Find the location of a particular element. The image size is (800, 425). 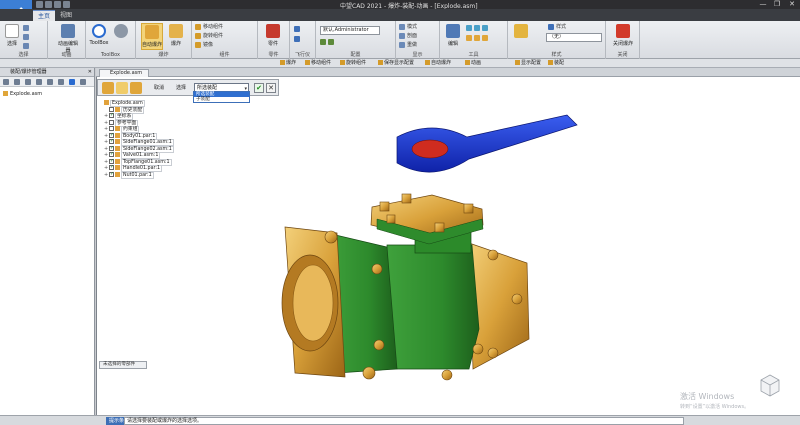

move-component-button: 移动组件 is located at coordinates (209, 27).